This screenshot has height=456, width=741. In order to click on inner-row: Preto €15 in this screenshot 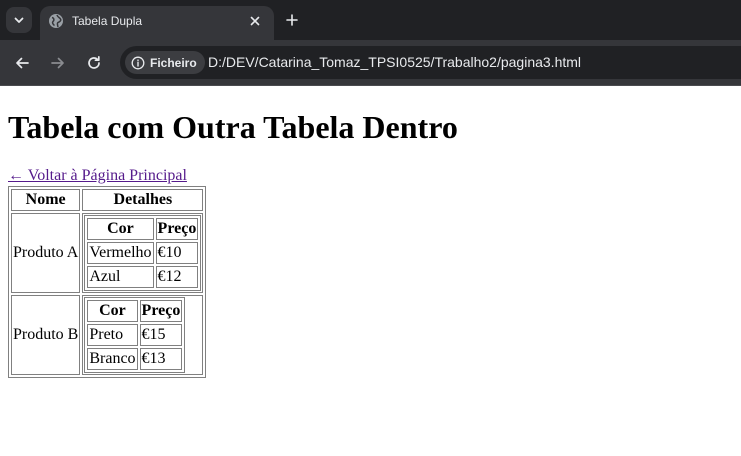, I will do `click(135, 335)`.